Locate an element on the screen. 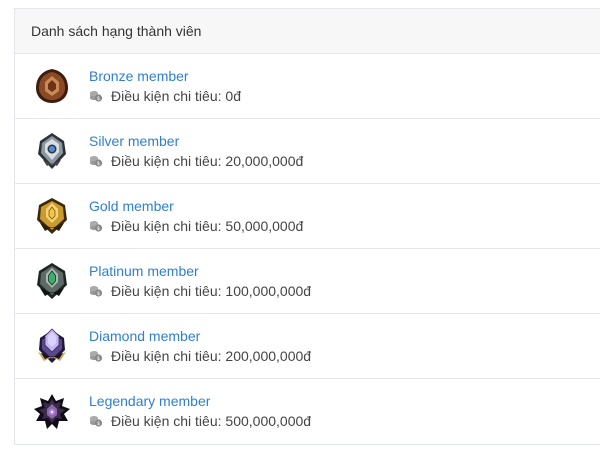 The width and height of the screenshot is (600, 450). diamond-badge-icon is located at coordinates (52, 345).